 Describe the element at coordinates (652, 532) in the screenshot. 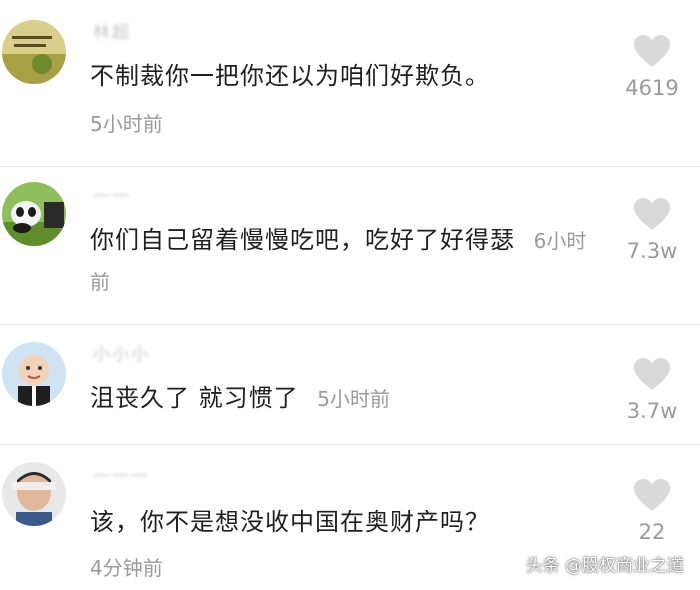

I see `like-count: 22` at that location.